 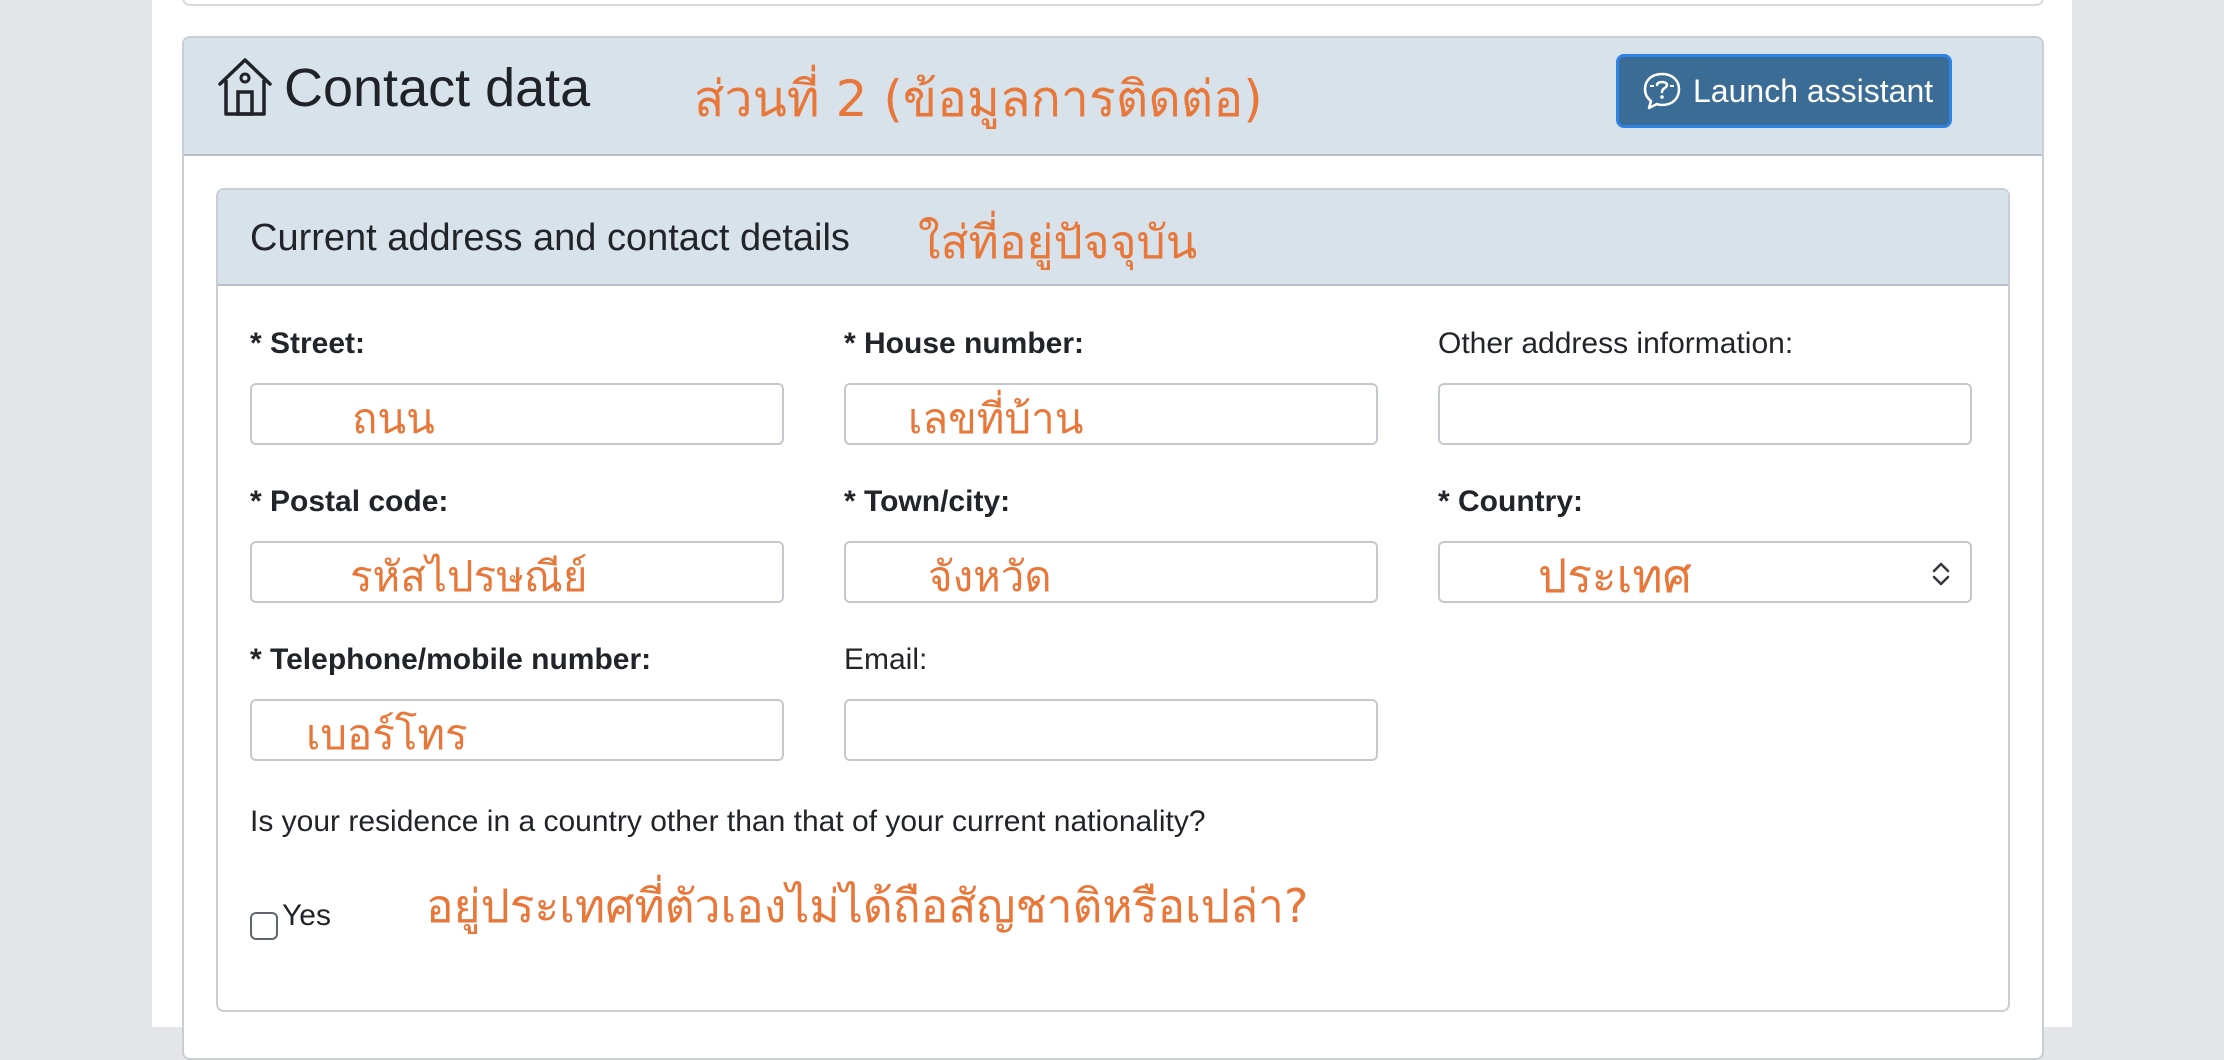 I want to click on postal-code-field-group: * Postal code: รหัสไปรษณีย์, so click(x=517, y=543).